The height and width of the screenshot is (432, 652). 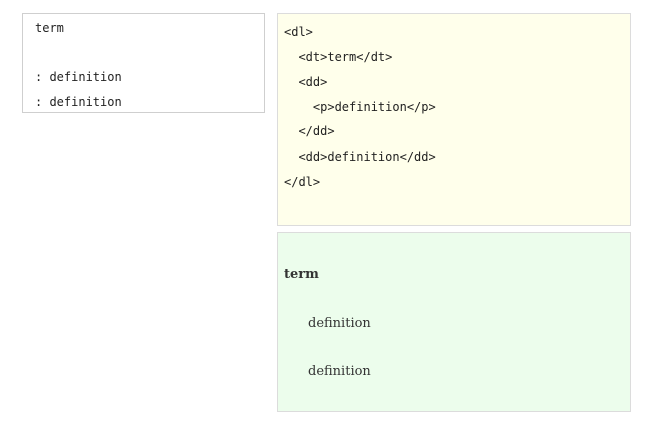 I want to click on code-line: <dl>, so click(x=298, y=32).